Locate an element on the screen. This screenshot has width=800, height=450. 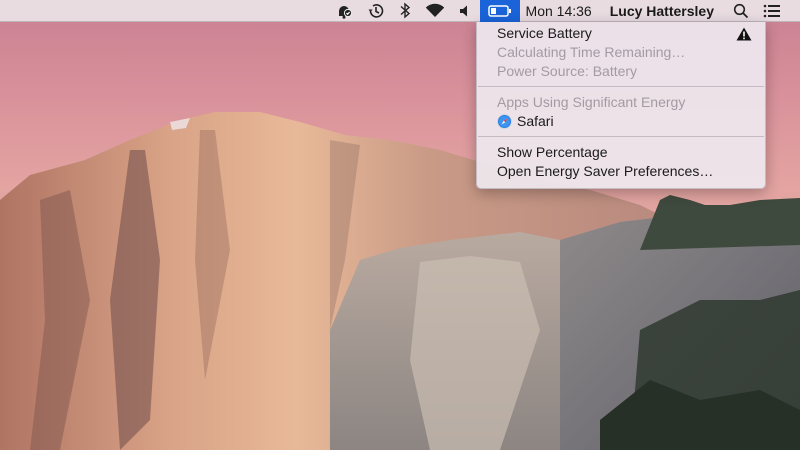
battery-icon is located at coordinates (499, 11).